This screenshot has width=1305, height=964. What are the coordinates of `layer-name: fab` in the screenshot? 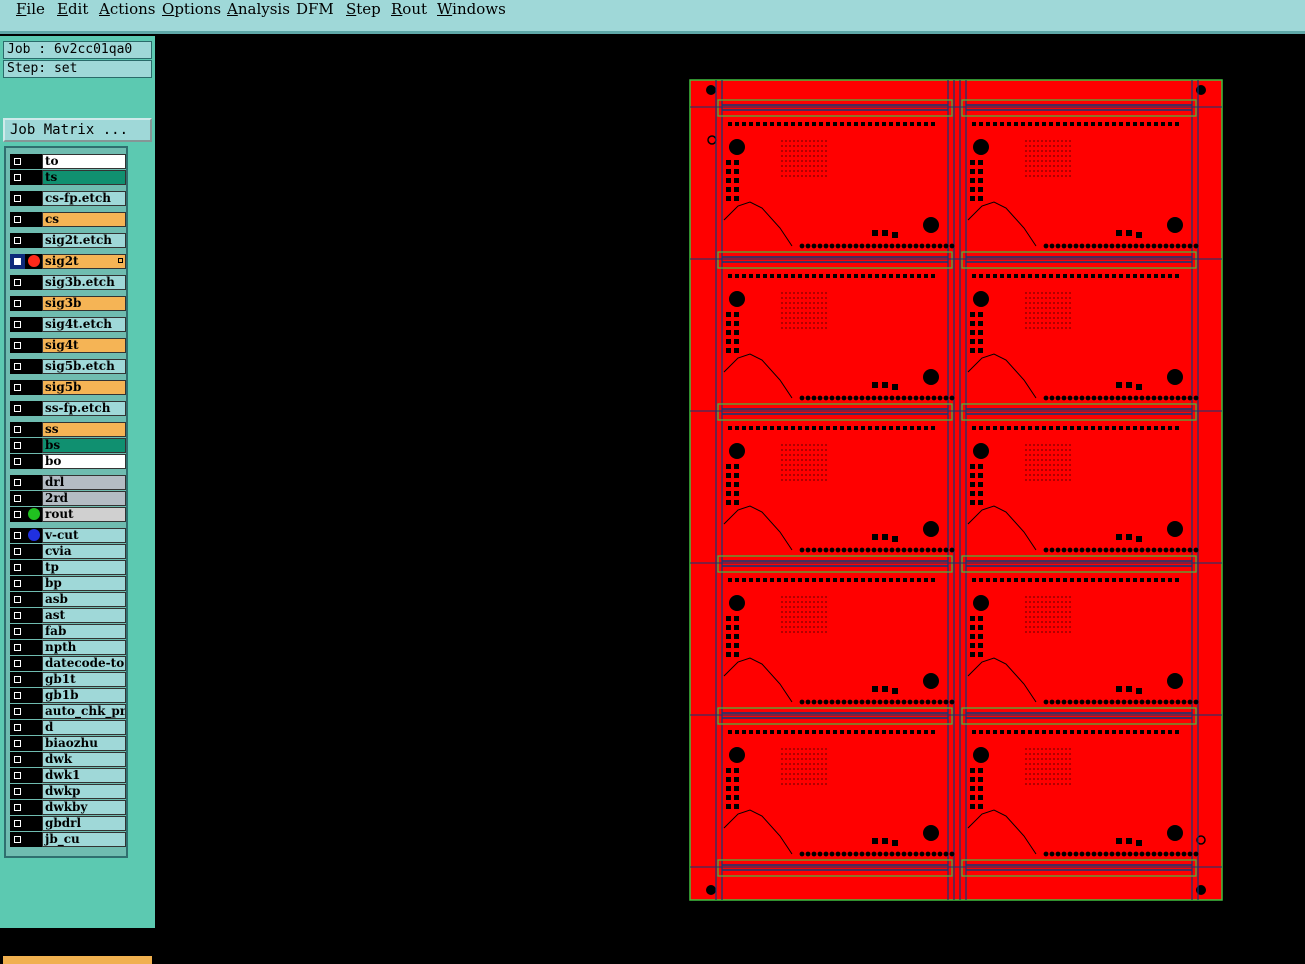 It's located at (84, 631).